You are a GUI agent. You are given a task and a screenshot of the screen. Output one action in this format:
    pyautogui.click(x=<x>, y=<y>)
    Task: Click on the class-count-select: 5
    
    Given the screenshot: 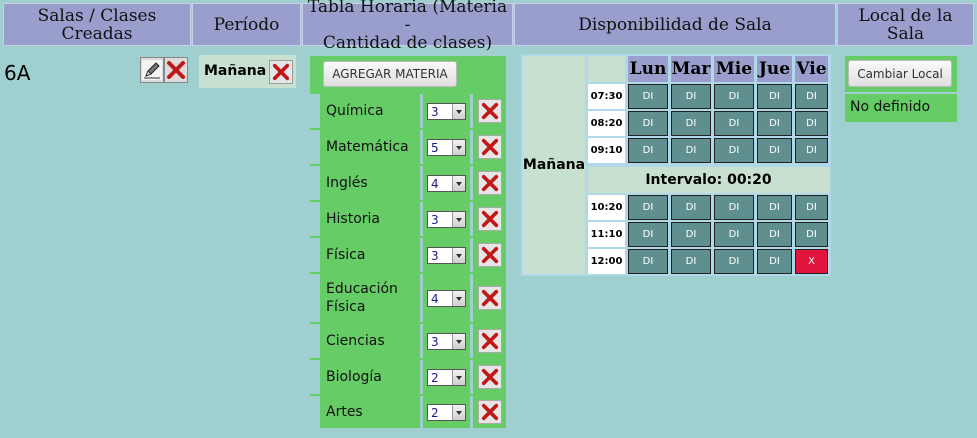 What is the action you would take?
    pyautogui.click(x=446, y=147)
    